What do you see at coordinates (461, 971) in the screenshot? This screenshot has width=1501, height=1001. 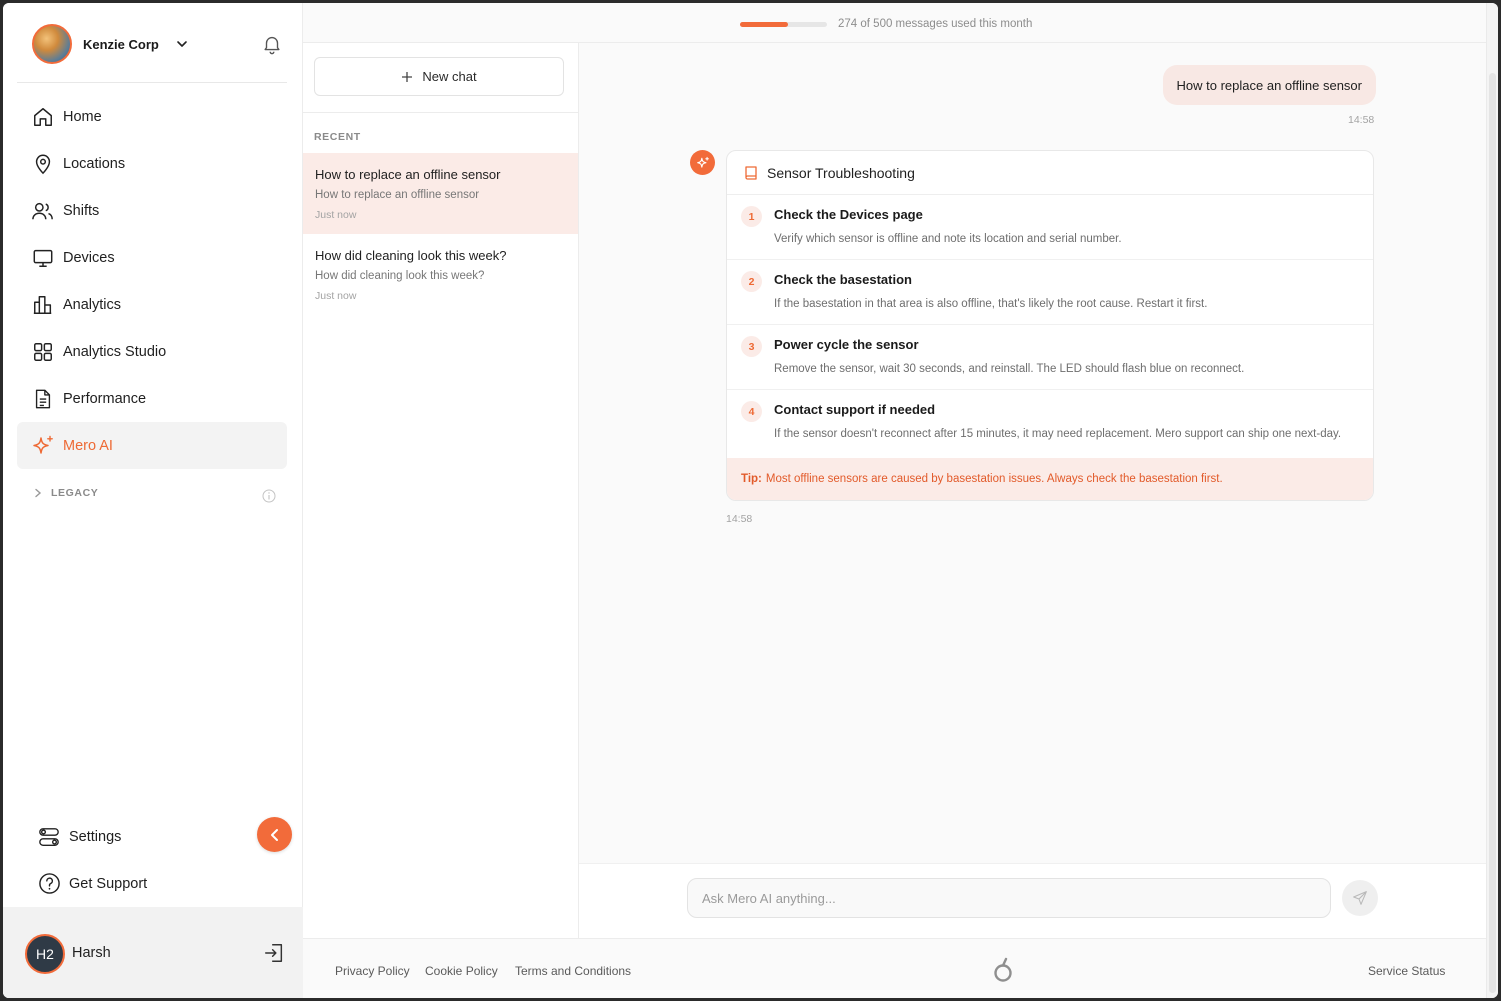 I see `cookie-policy-link: Cookie Policy` at bounding box center [461, 971].